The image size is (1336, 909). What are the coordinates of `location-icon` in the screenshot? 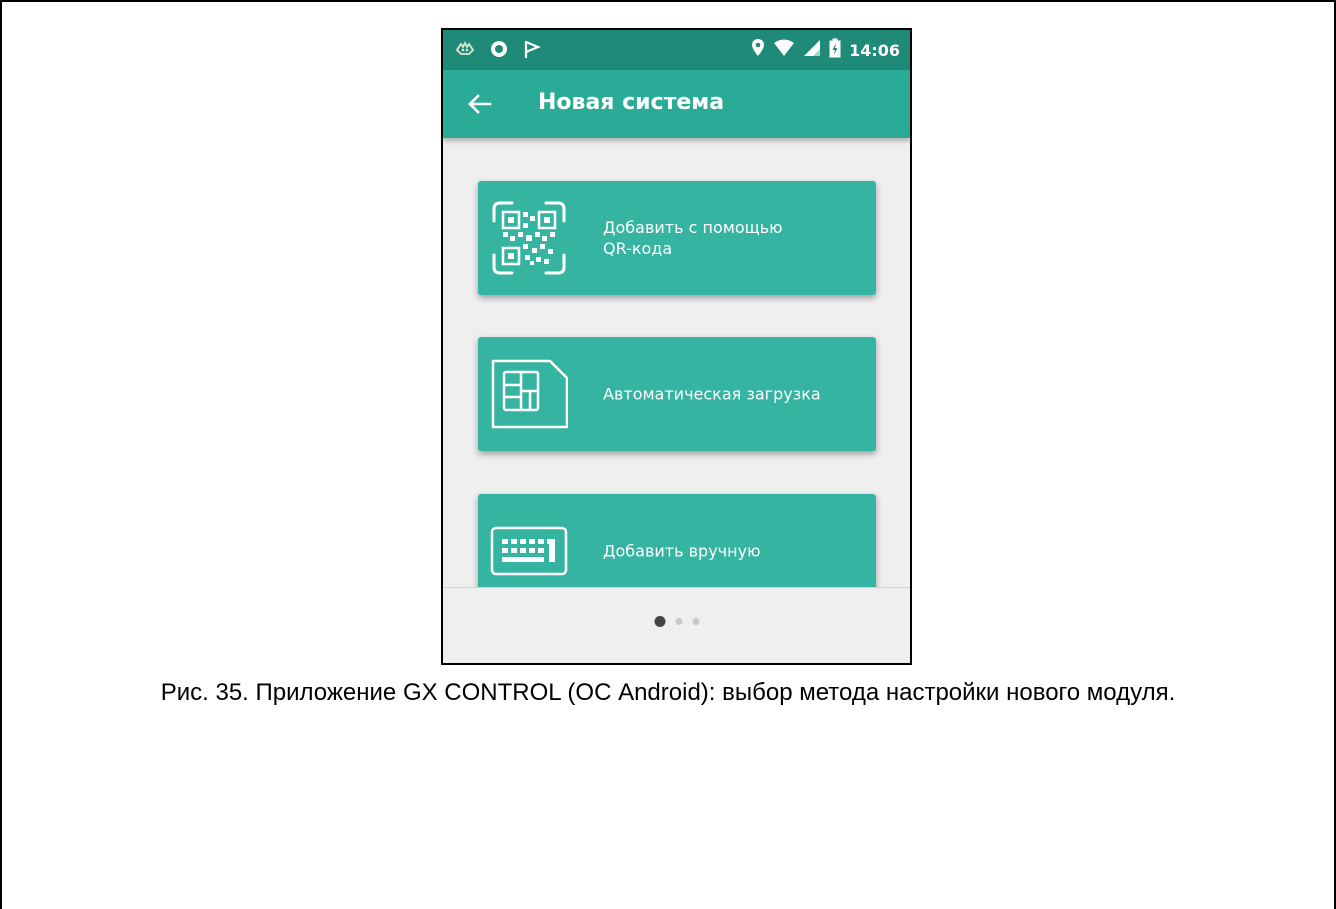 It's located at (758, 50).